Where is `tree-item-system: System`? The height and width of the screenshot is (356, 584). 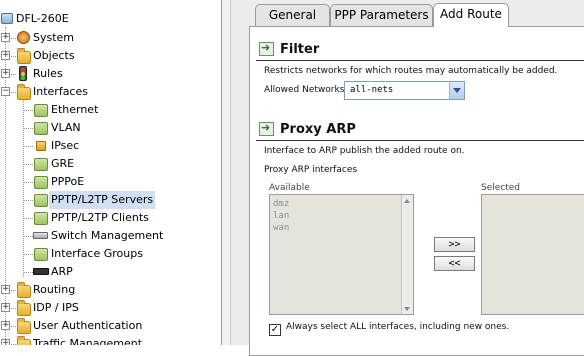 tree-item-system: System is located at coordinates (53, 38).